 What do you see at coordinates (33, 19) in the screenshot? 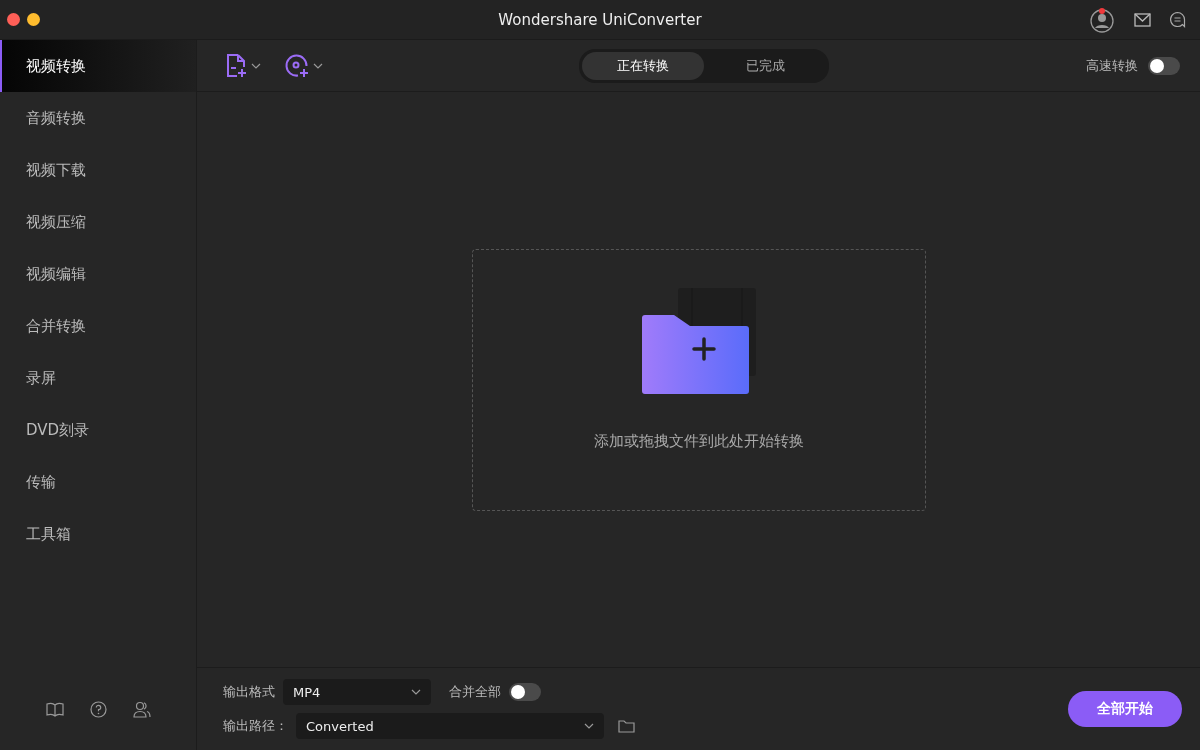
I see `minimize-button` at bounding box center [33, 19].